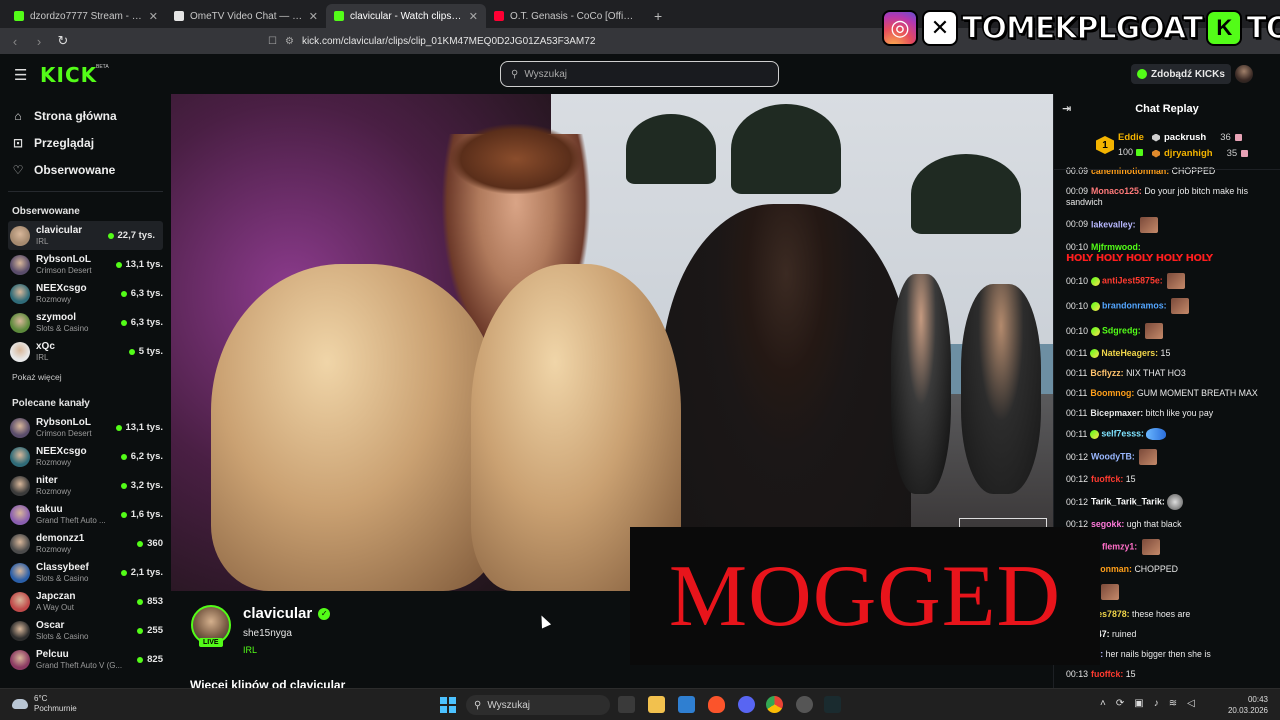 The width and height of the screenshot is (1280, 720). Describe the element at coordinates (1116, 247) in the screenshot. I see `chat-username: Mjfrmwood:` at that location.